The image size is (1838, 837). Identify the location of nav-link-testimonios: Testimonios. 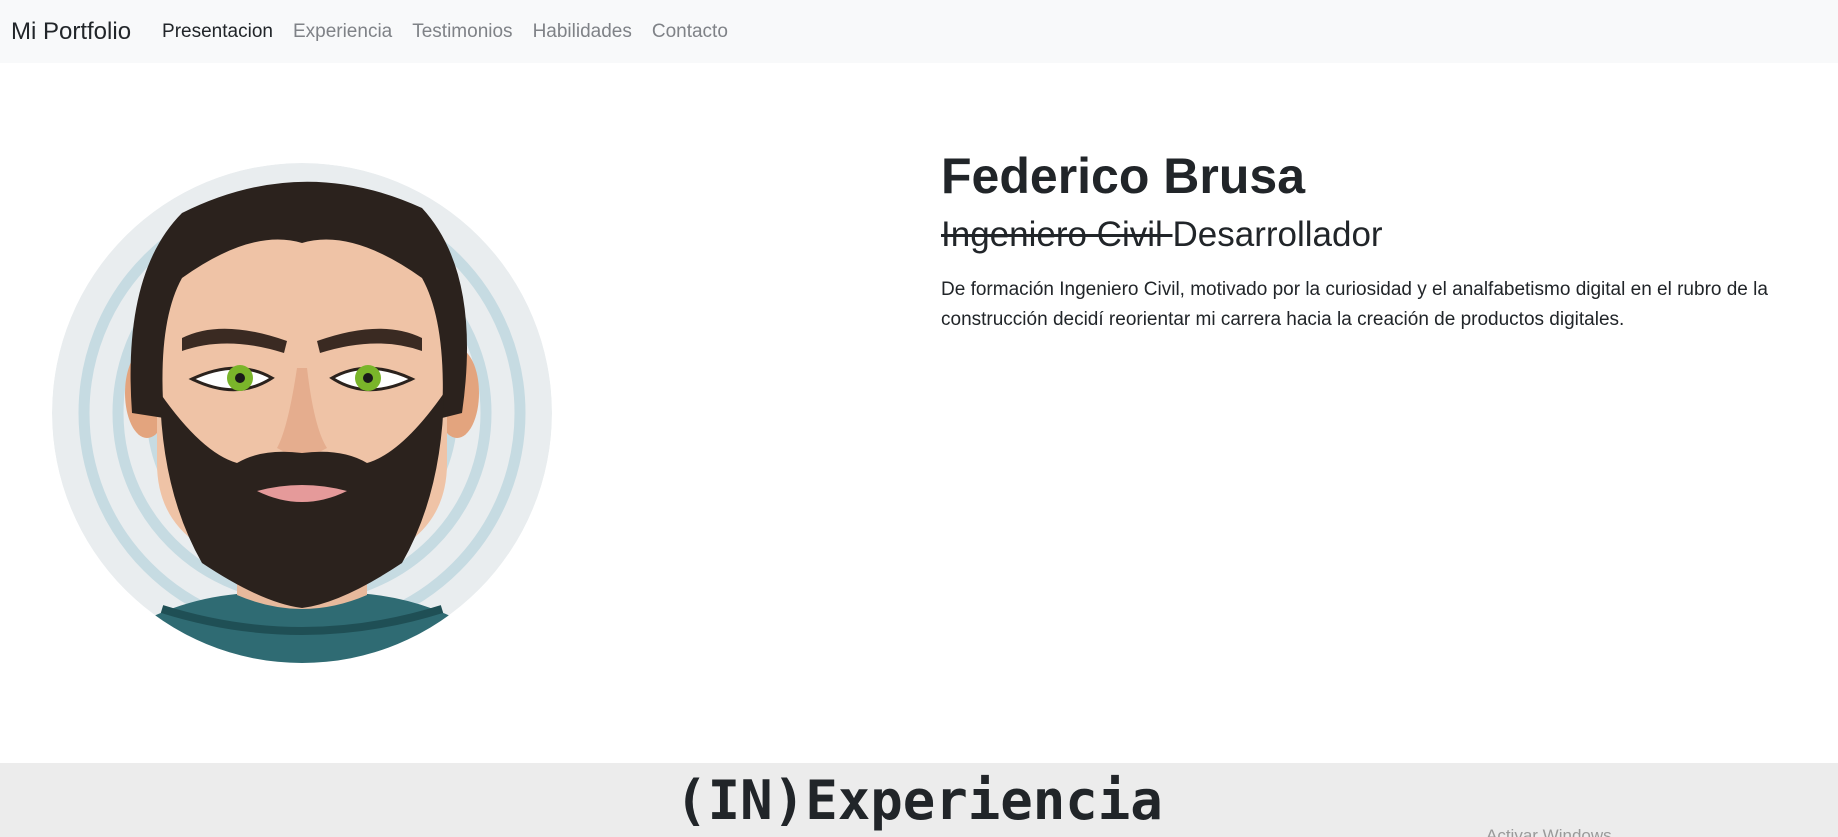
(462, 32).